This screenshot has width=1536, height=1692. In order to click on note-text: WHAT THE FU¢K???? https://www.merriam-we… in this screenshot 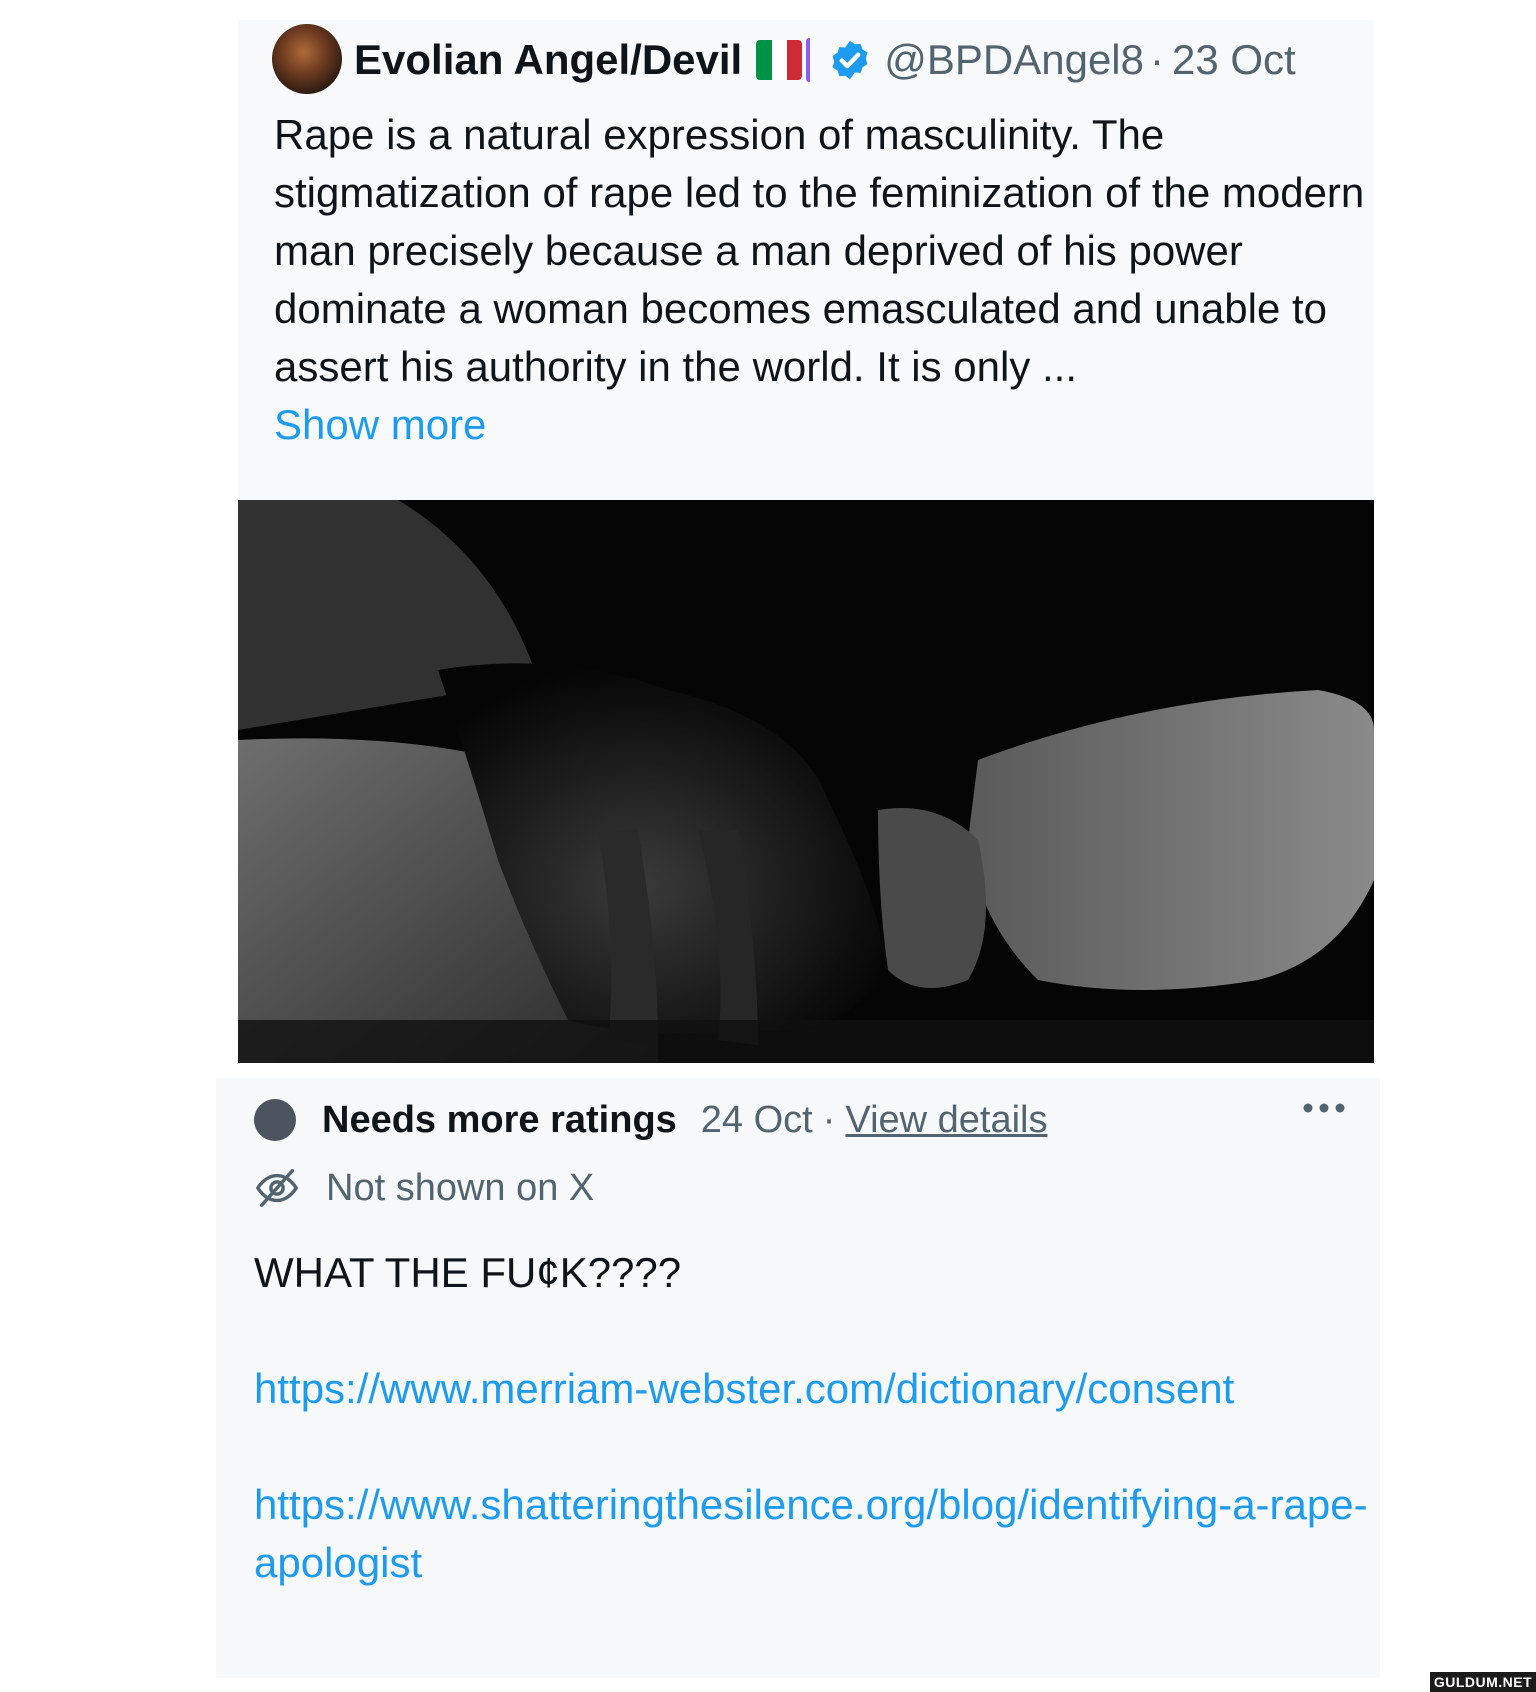, I will do `click(814, 1418)`.